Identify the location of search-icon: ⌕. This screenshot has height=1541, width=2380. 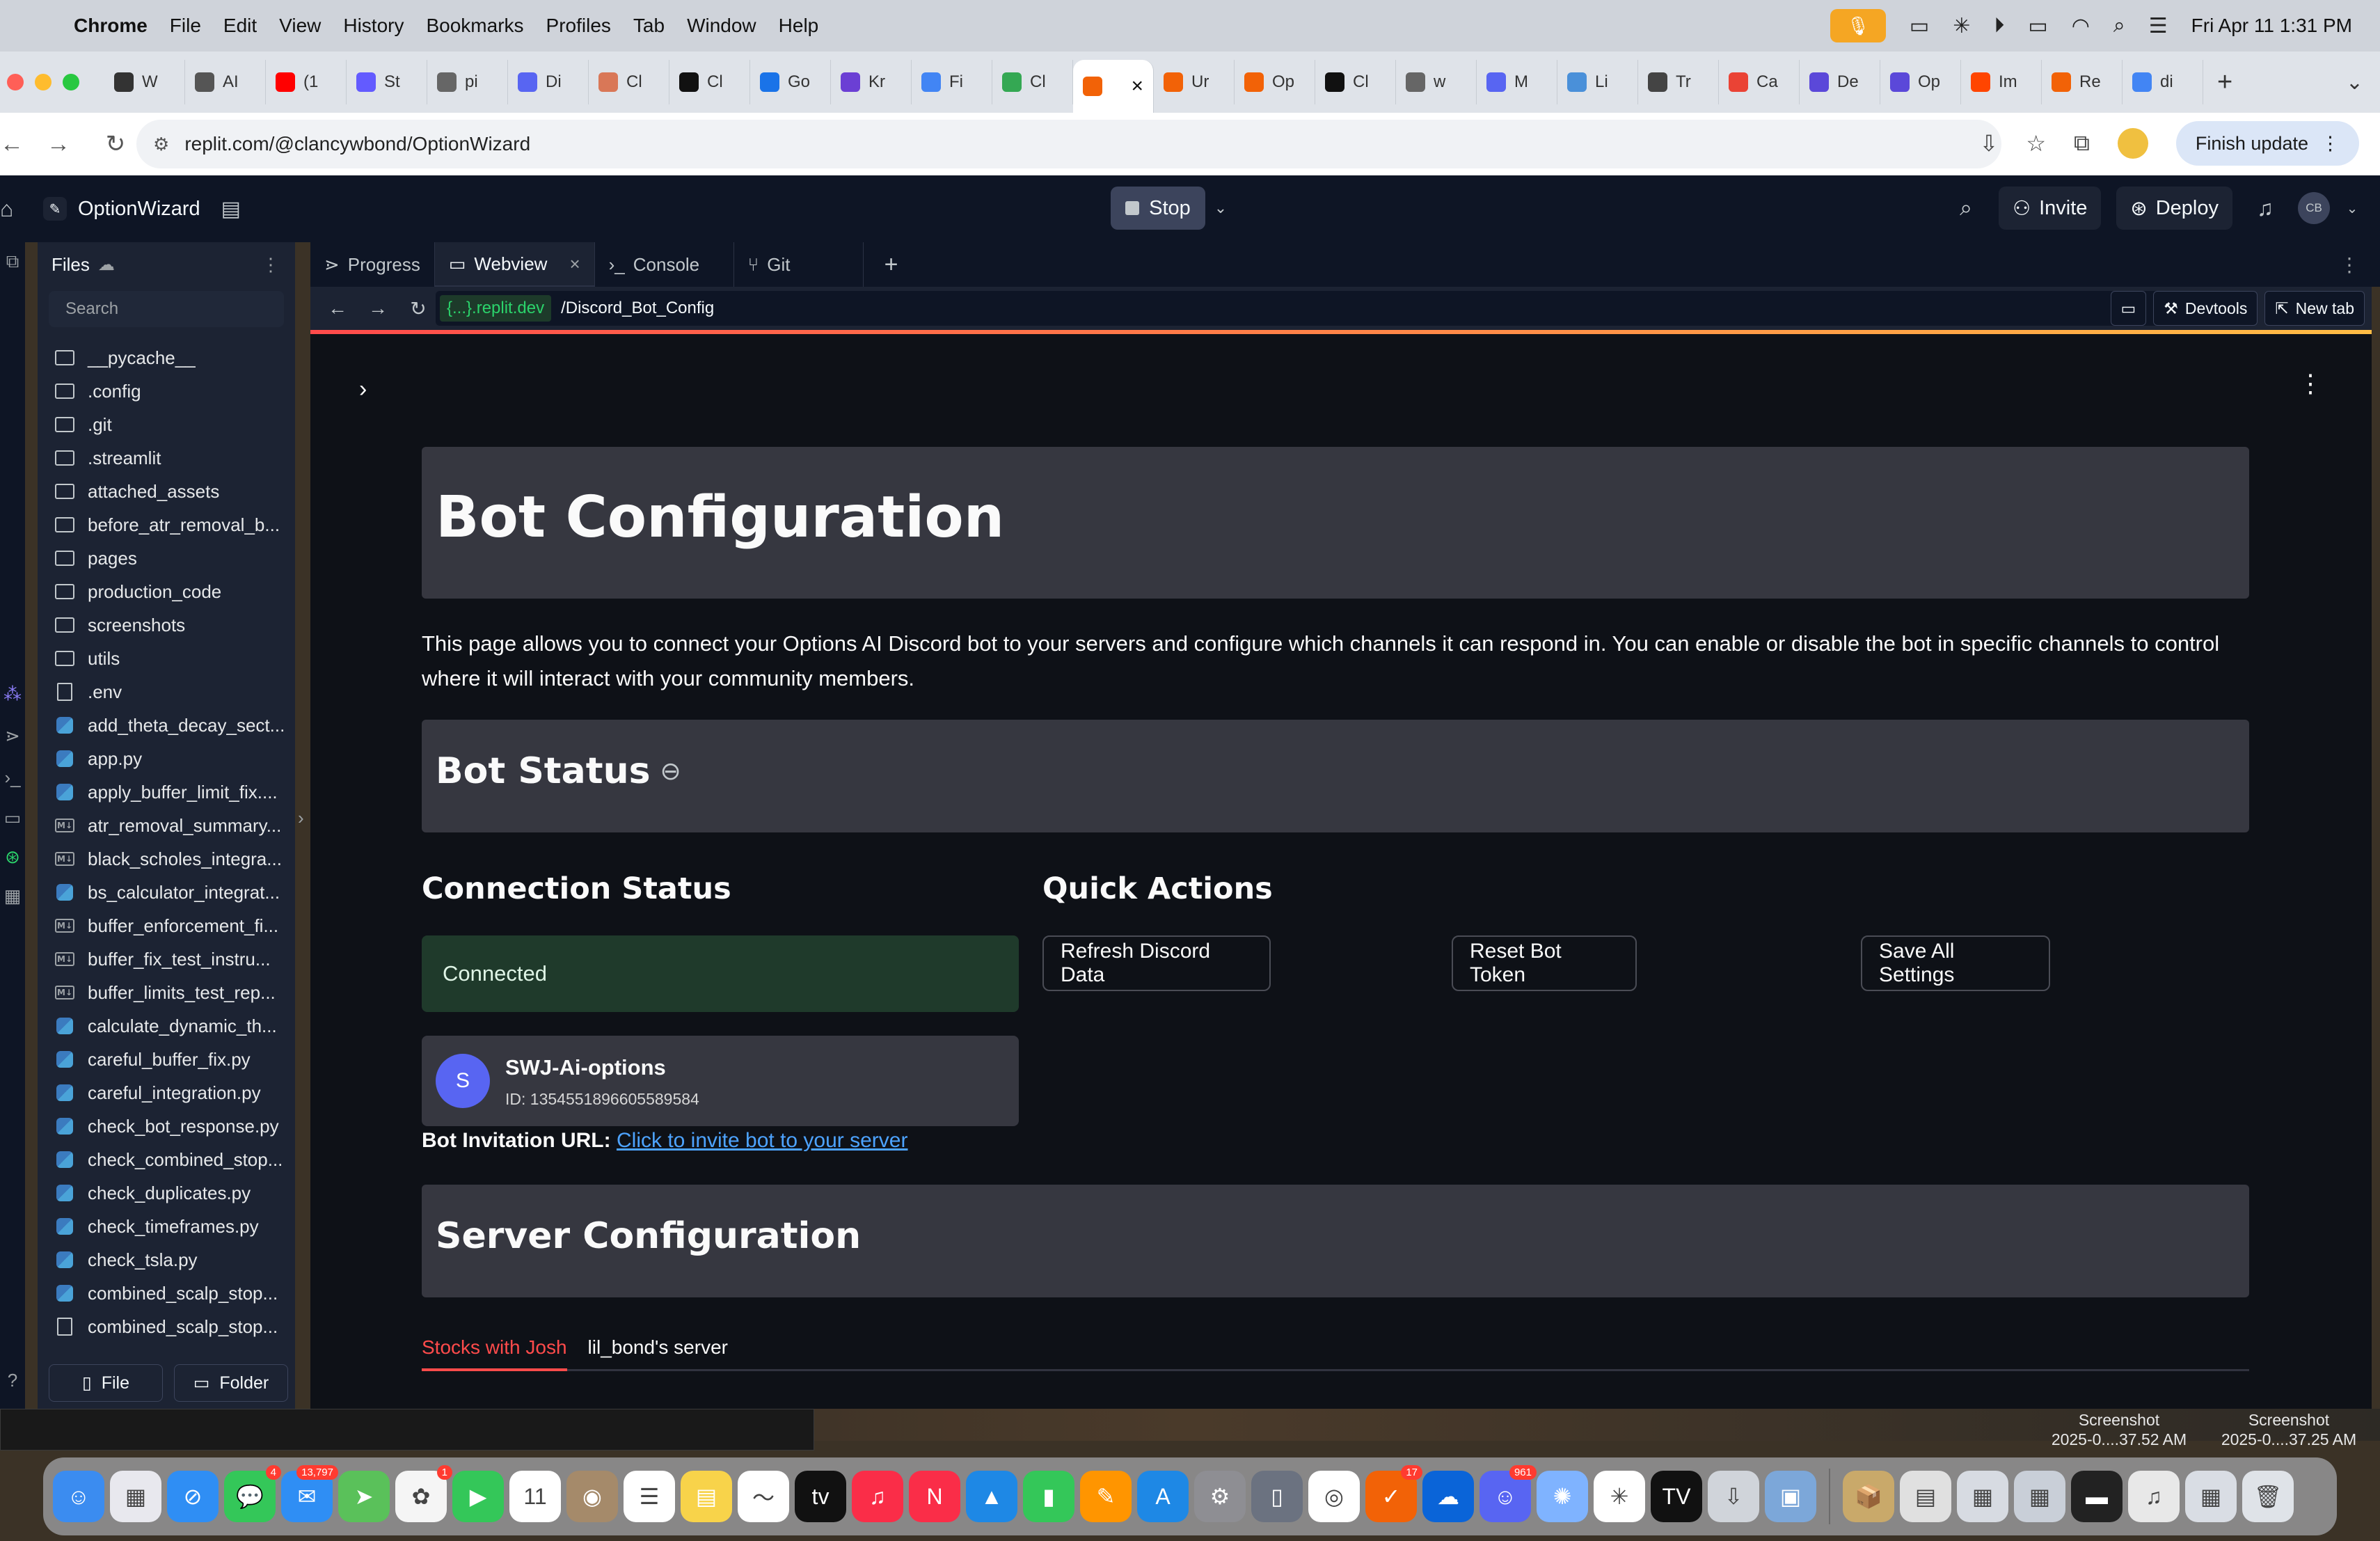
(1966, 208).